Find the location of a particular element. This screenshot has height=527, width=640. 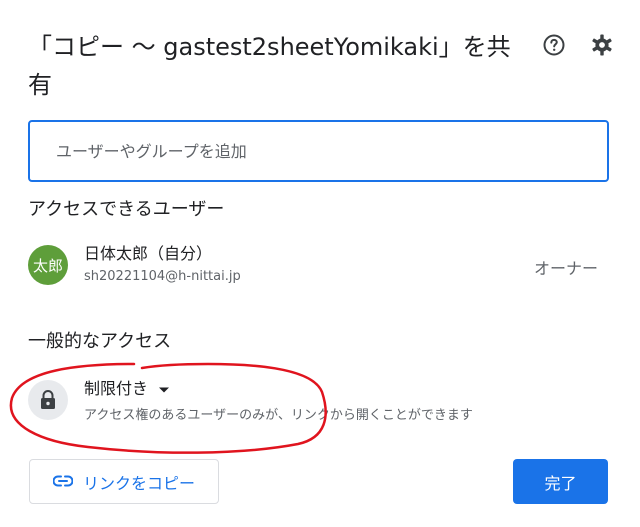

copy-link-button: リンクをコピー is located at coordinates (124, 481).